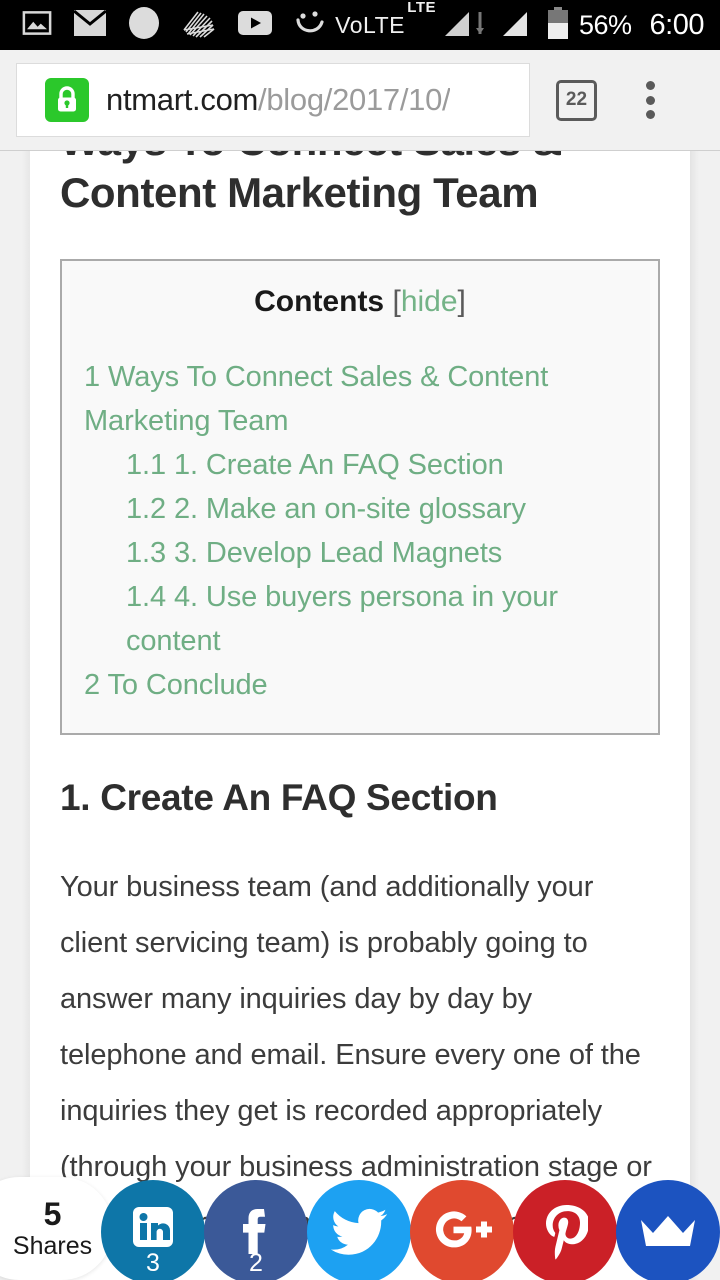  Describe the element at coordinates (90, 25) in the screenshot. I see `email-icon` at that location.